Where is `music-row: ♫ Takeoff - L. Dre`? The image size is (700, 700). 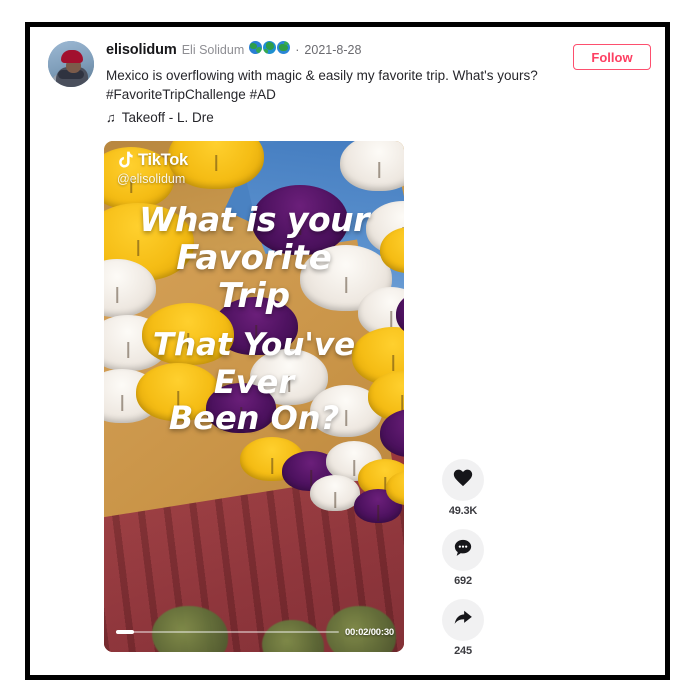
music-row: ♫ Takeoff - L. Dre is located at coordinates (323, 117).